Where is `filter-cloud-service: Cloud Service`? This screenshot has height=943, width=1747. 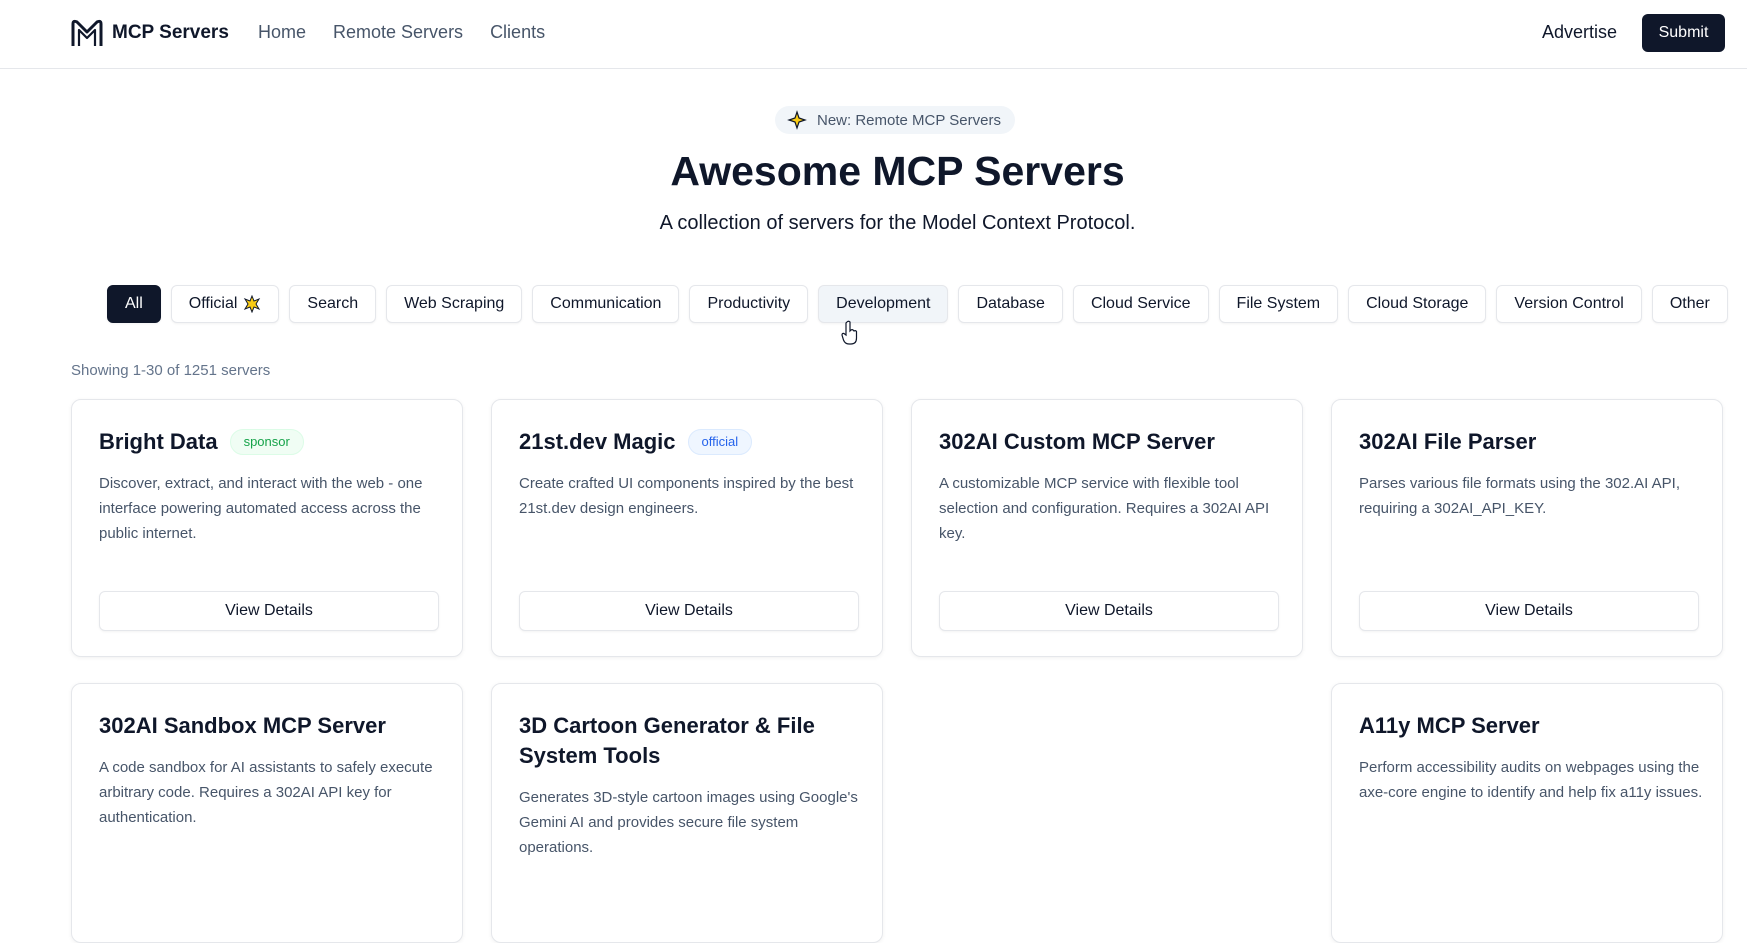
filter-cloud-service: Cloud Service is located at coordinates (1140, 304).